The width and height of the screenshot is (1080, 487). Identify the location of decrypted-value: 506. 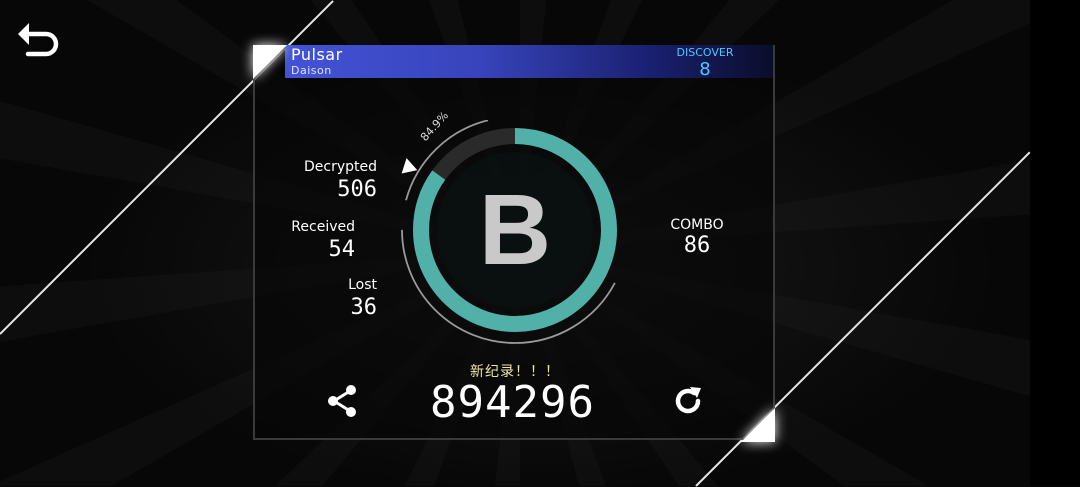
(357, 189).